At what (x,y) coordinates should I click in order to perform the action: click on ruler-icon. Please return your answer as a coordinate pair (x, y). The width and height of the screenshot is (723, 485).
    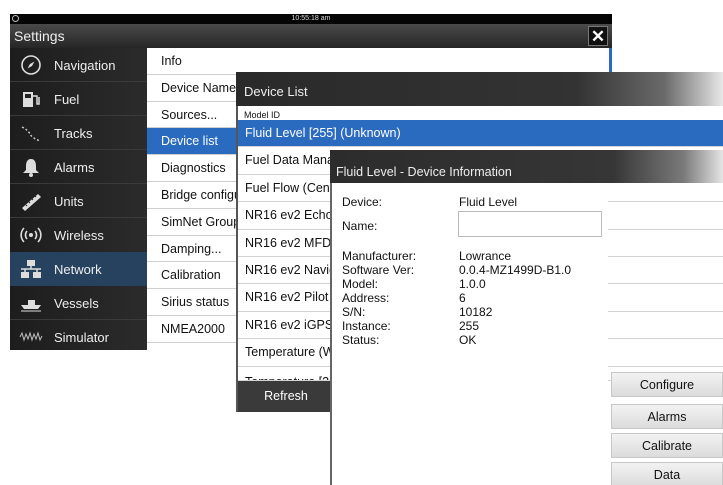
    Looking at the image, I should click on (31, 201).